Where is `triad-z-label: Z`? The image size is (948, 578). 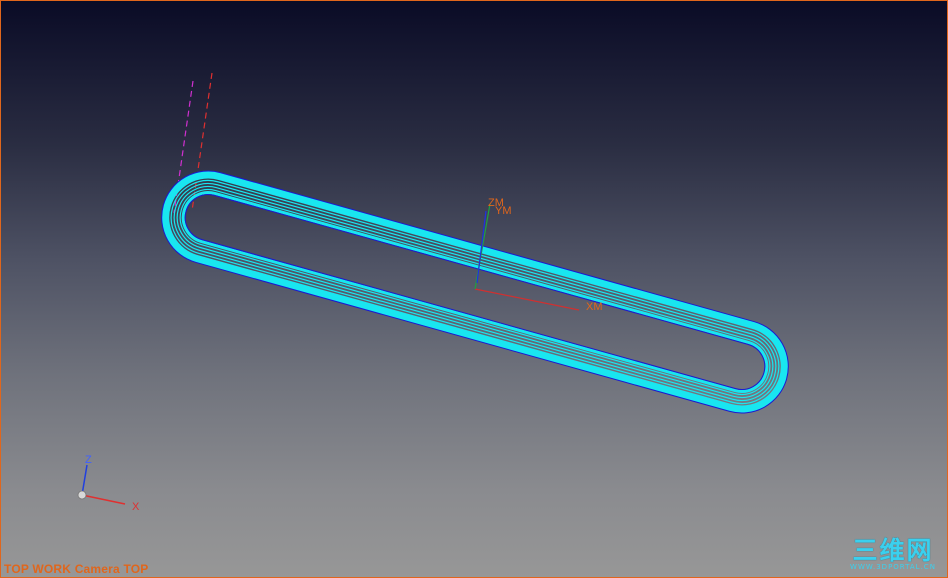
triad-z-label: Z is located at coordinates (88, 460).